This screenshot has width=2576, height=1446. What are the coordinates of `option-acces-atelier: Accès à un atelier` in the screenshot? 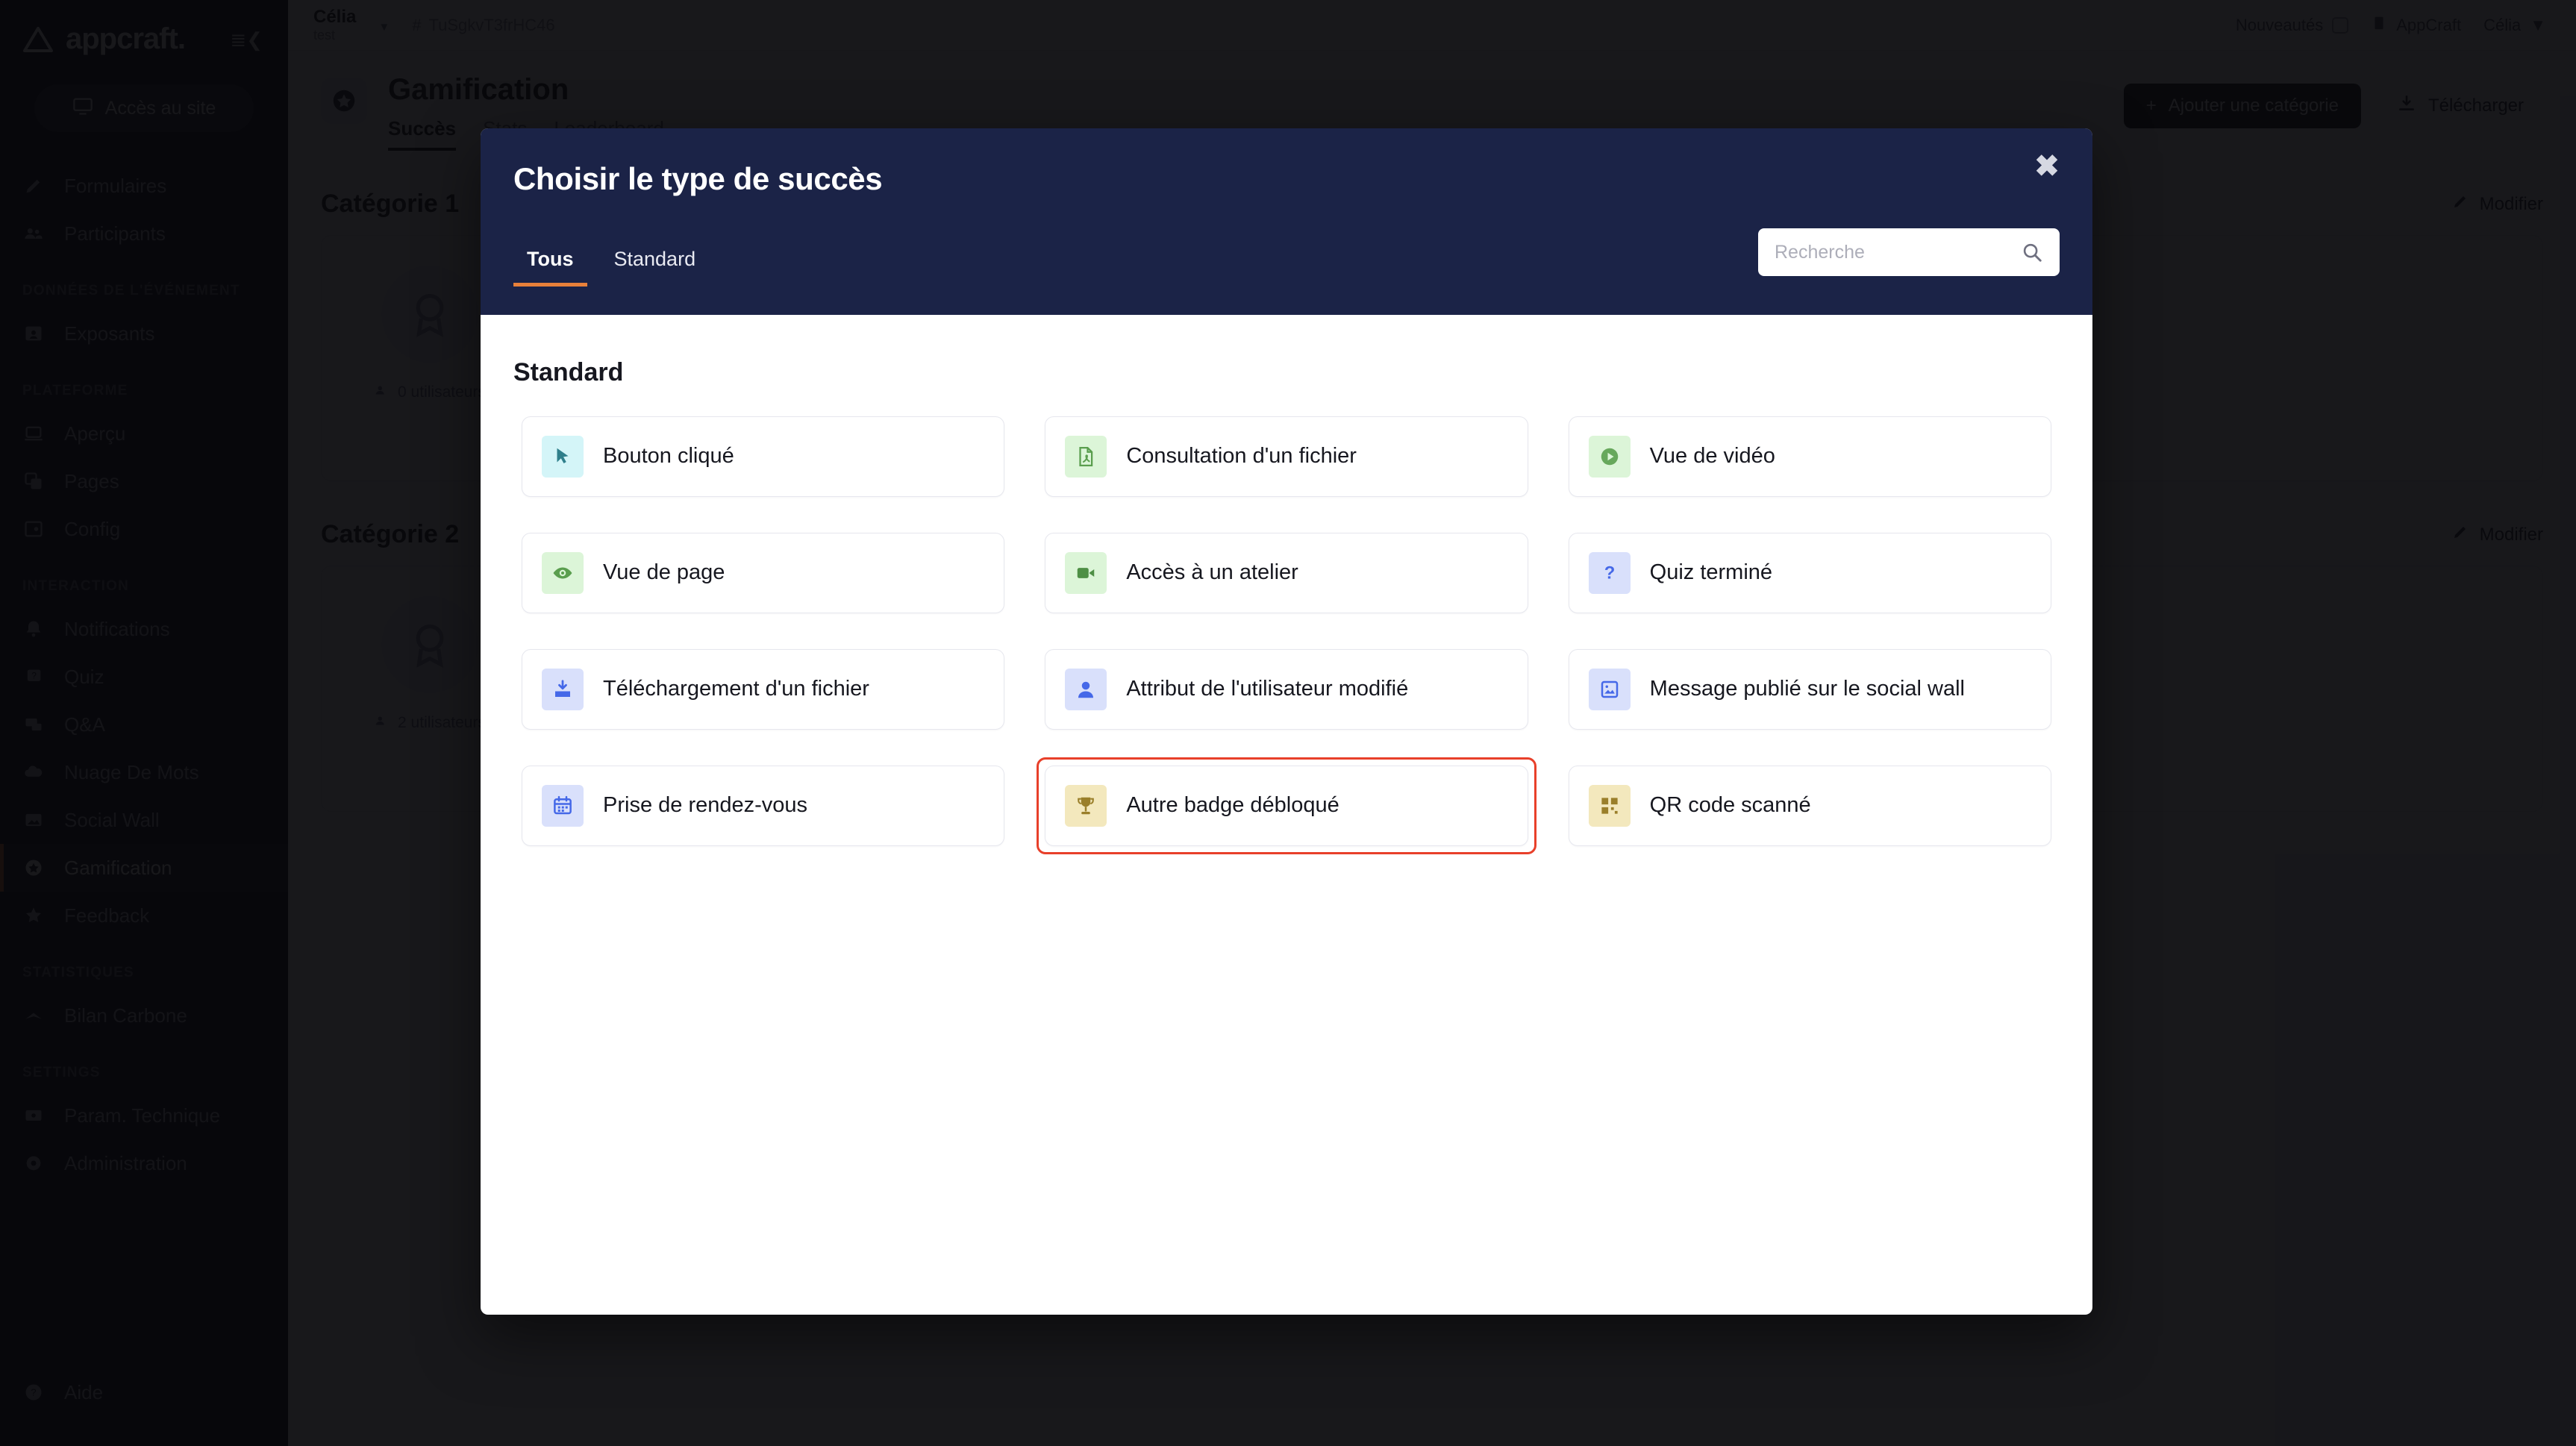 It's located at (1286, 573).